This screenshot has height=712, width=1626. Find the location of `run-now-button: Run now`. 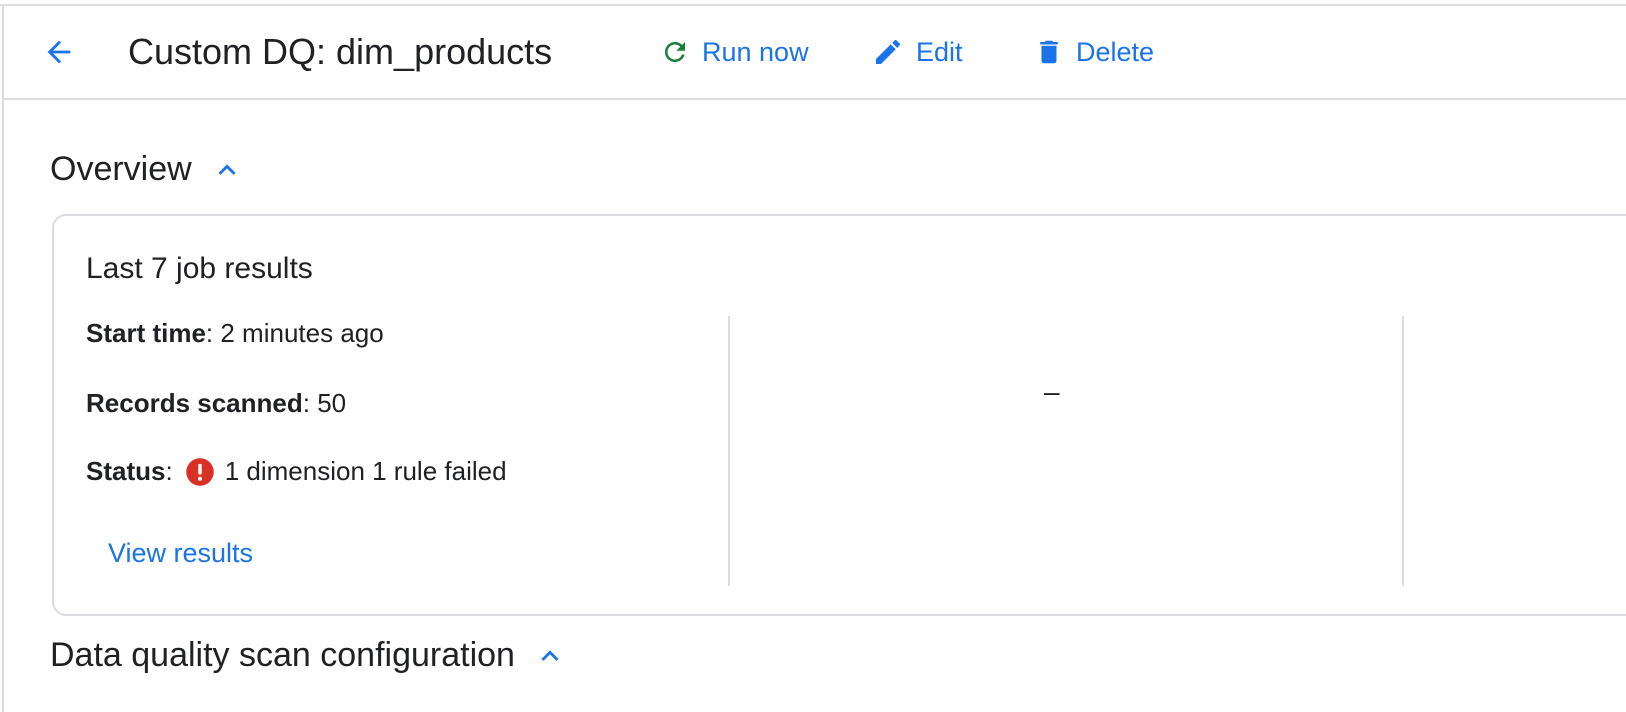

run-now-button: Run now is located at coordinates (734, 52).